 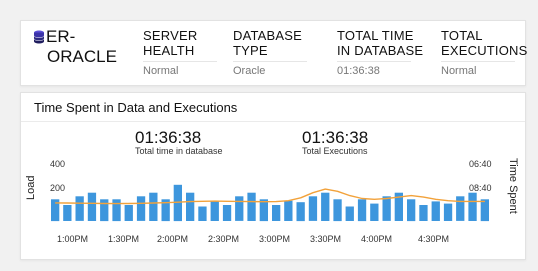 I want to click on metric-server-health: SERVER HEALTH Normal, so click(x=180, y=53).